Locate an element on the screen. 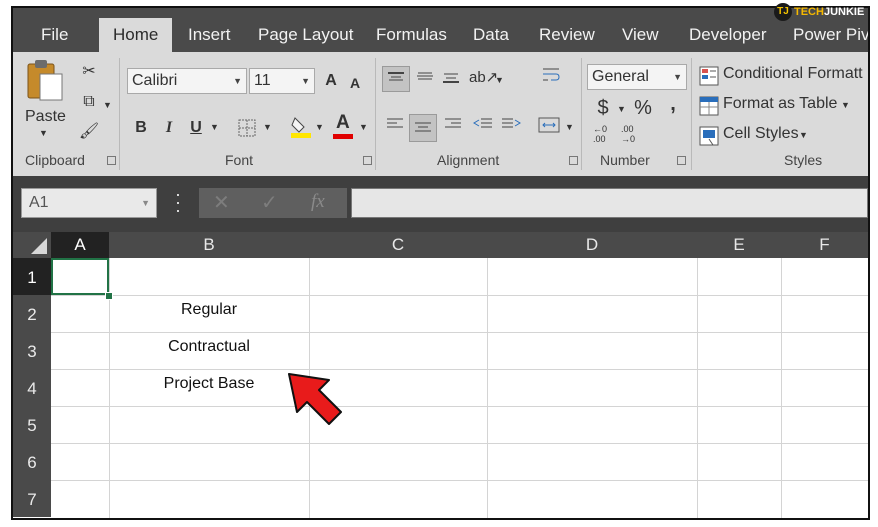 Image resolution: width=878 pixels, height=527 pixels. insert-function-icon: fx is located at coordinates (318, 202).